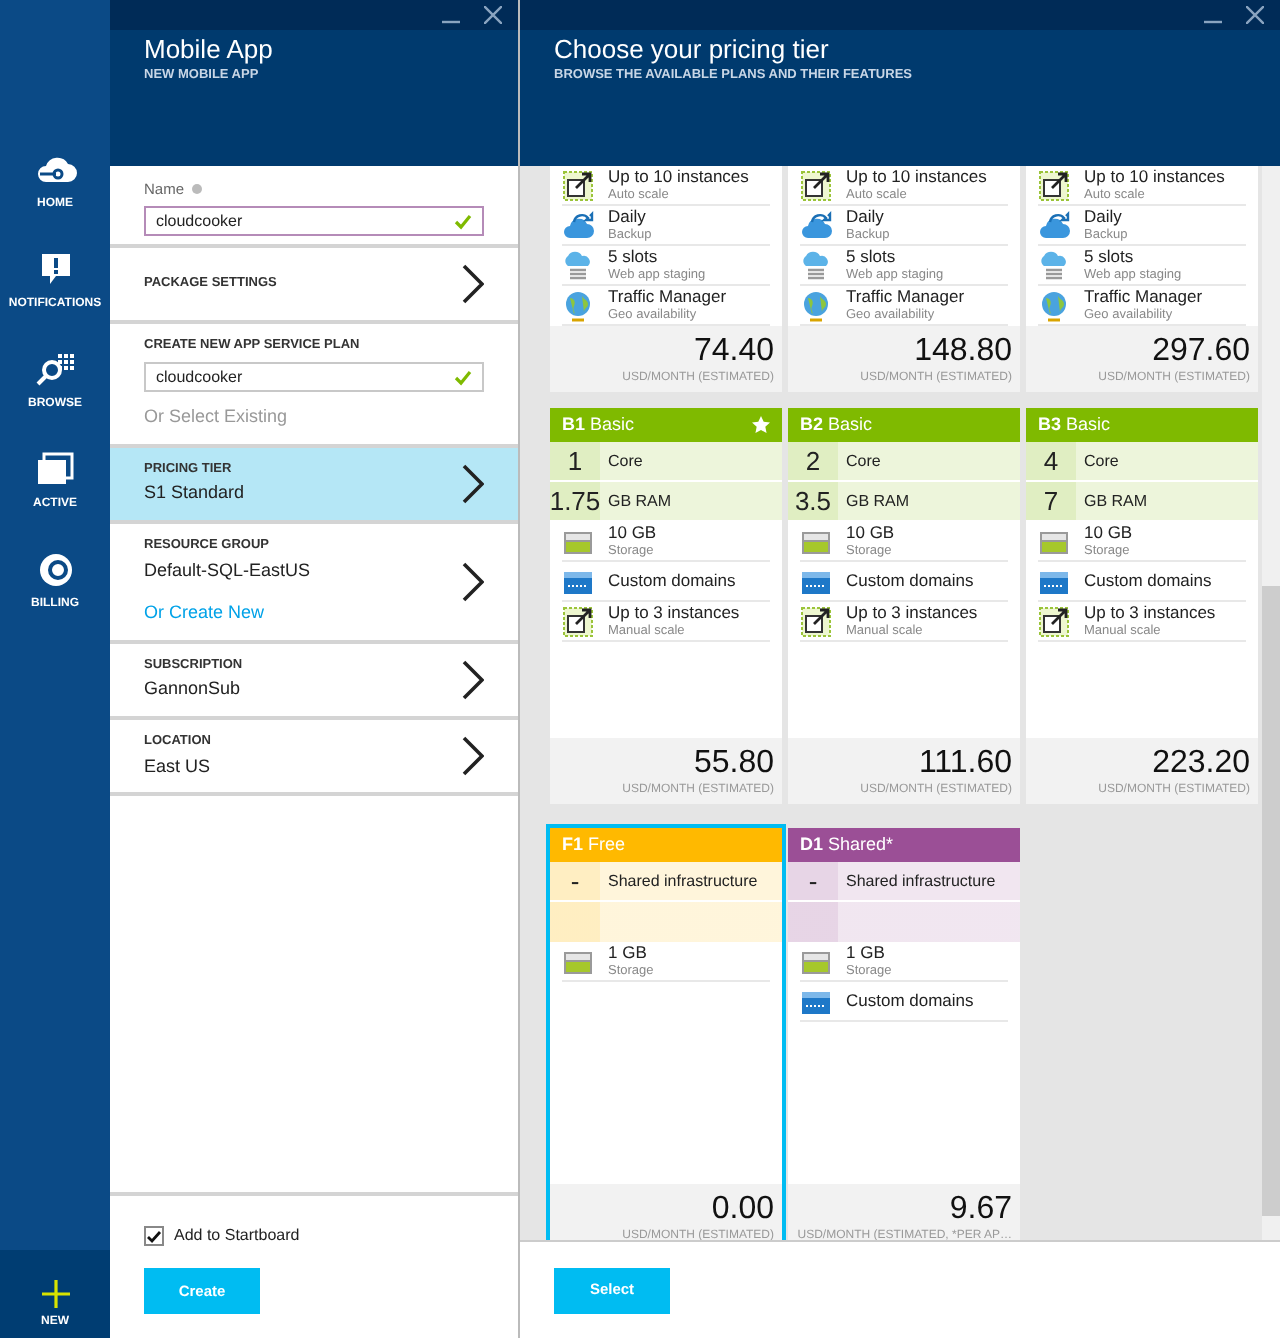 Image resolution: width=1280 pixels, height=1338 pixels. Describe the element at coordinates (980, 1210) in the screenshot. I see `price: 9.67` at that location.